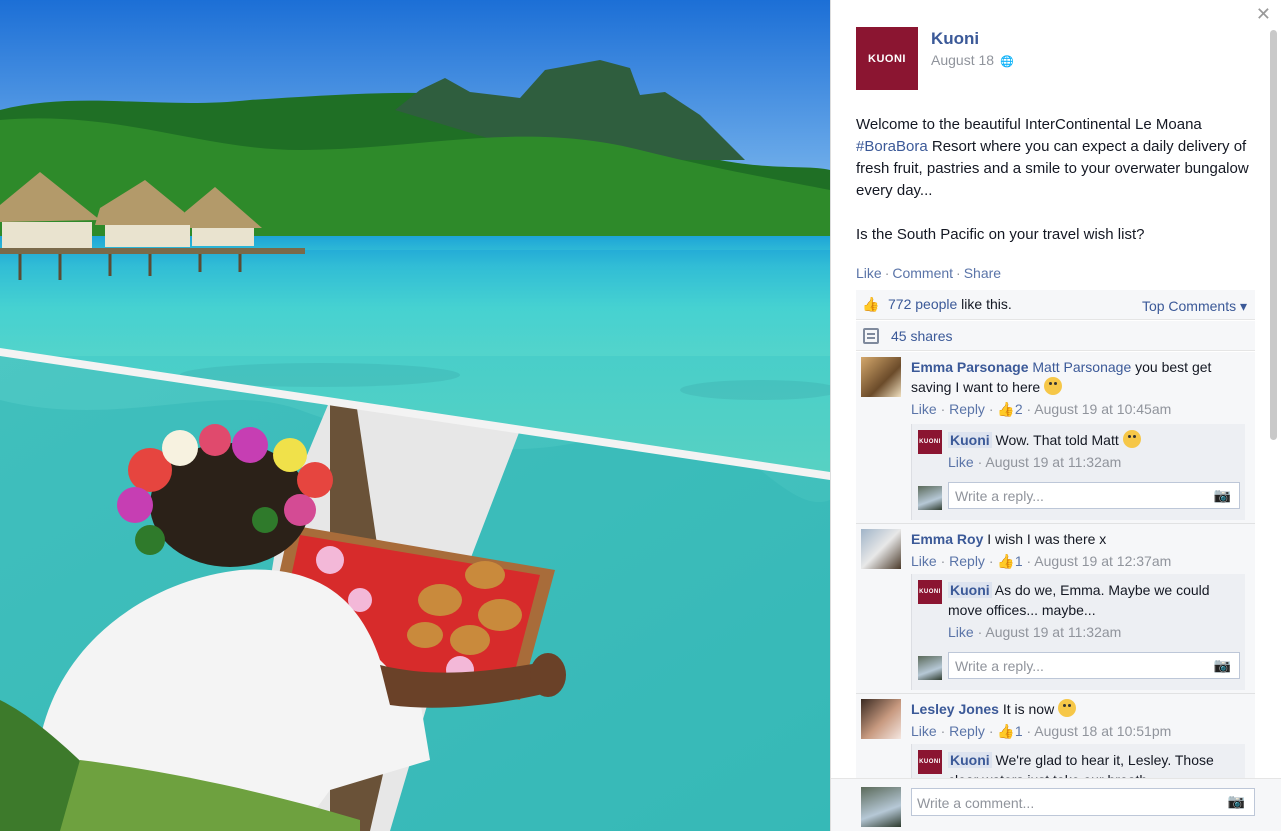 The width and height of the screenshot is (1281, 831). I want to click on comment-time: August 19 at 10:45am, so click(1102, 409).